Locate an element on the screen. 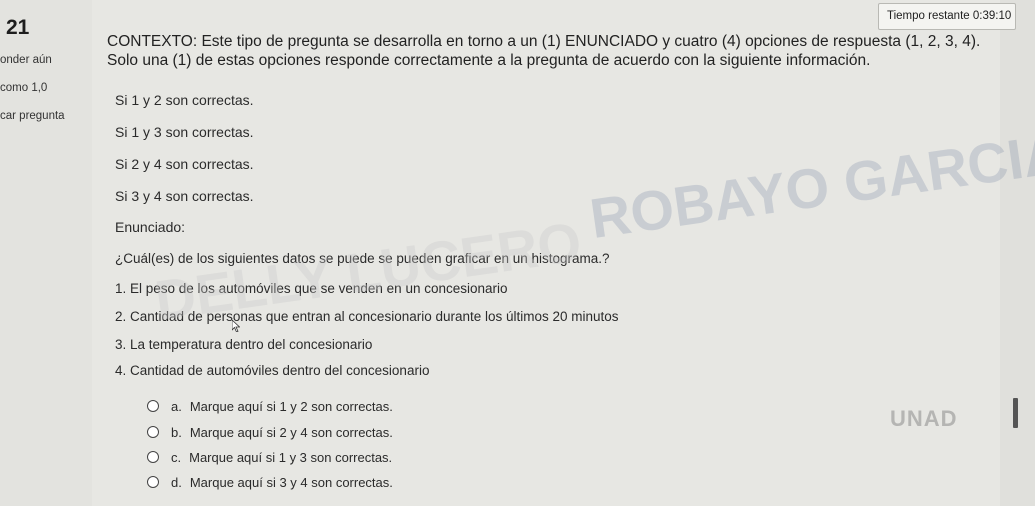 This screenshot has width=1035, height=506. mouse-cursor-icon is located at coordinates (236, 326).